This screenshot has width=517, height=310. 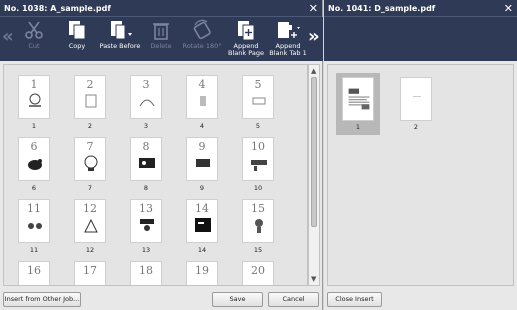 I want to click on vertical-scrollbar: ▲ ▼, so click(x=314, y=175).